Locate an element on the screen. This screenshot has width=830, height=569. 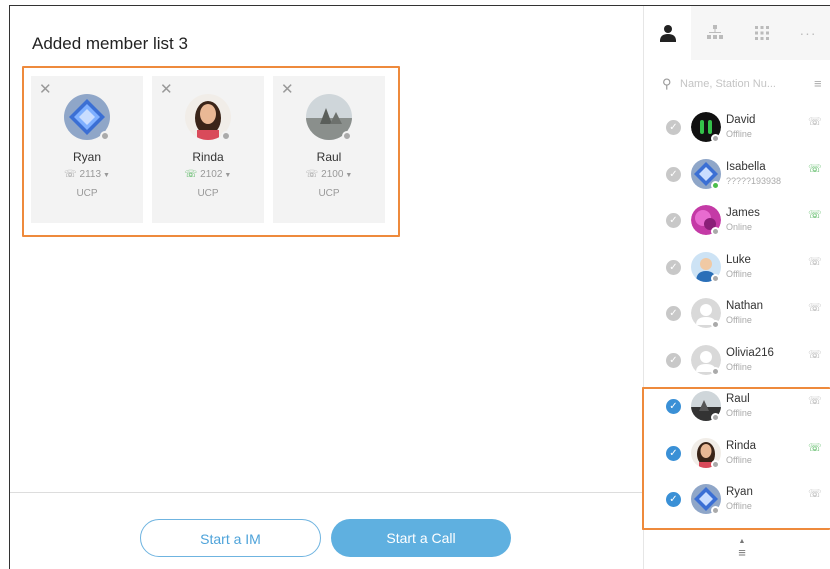
contact-name: James is located at coordinates (743, 213).